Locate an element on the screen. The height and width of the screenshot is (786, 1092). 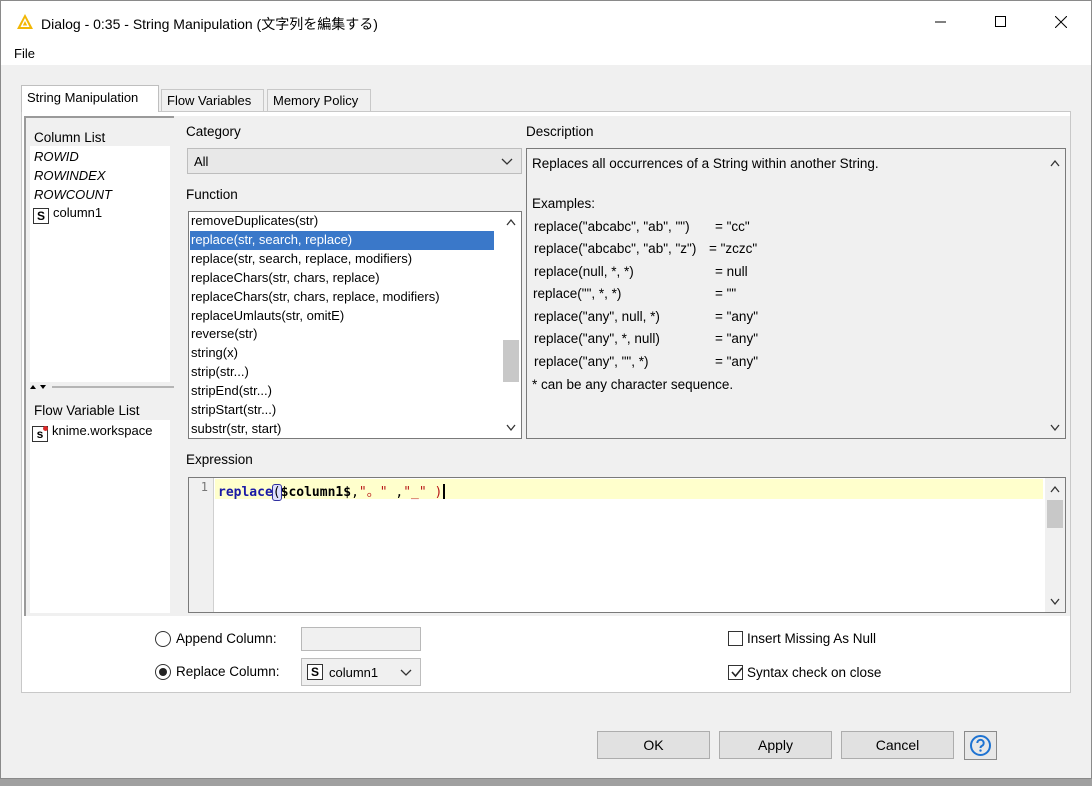
flow-variable-name: knime.workspace is located at coordinates (102, 430).